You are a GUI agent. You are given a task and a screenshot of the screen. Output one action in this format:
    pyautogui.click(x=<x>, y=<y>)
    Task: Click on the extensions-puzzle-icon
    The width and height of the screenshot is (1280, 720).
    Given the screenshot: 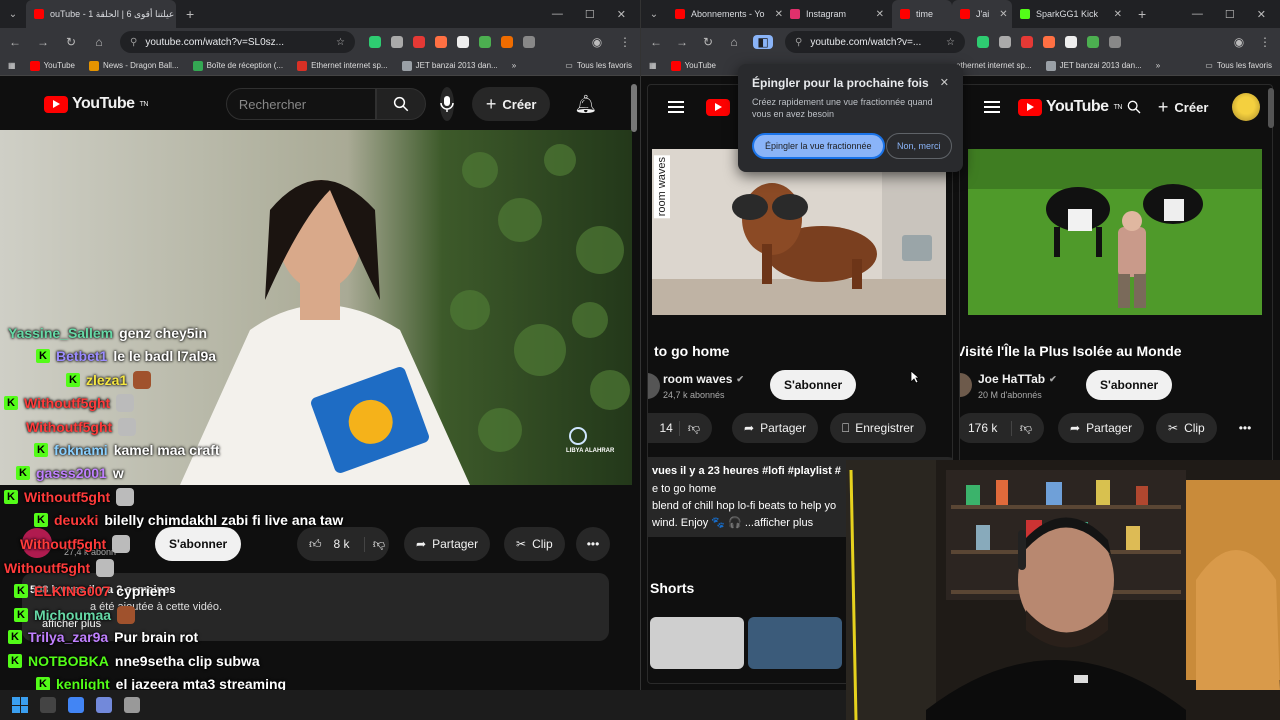 What is the action you would take?
    pyautogui.click(x=1115, y=42)
    